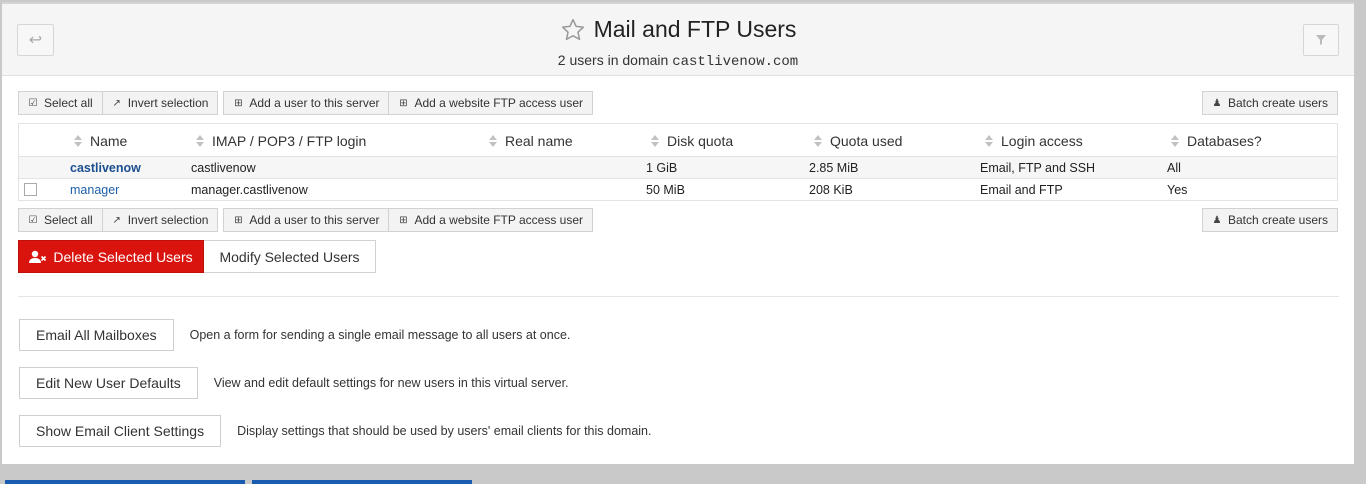 This screenshot has height=484, width=1366. I want to click on cell-quota-used: 208 KiB, so click(831, 189).